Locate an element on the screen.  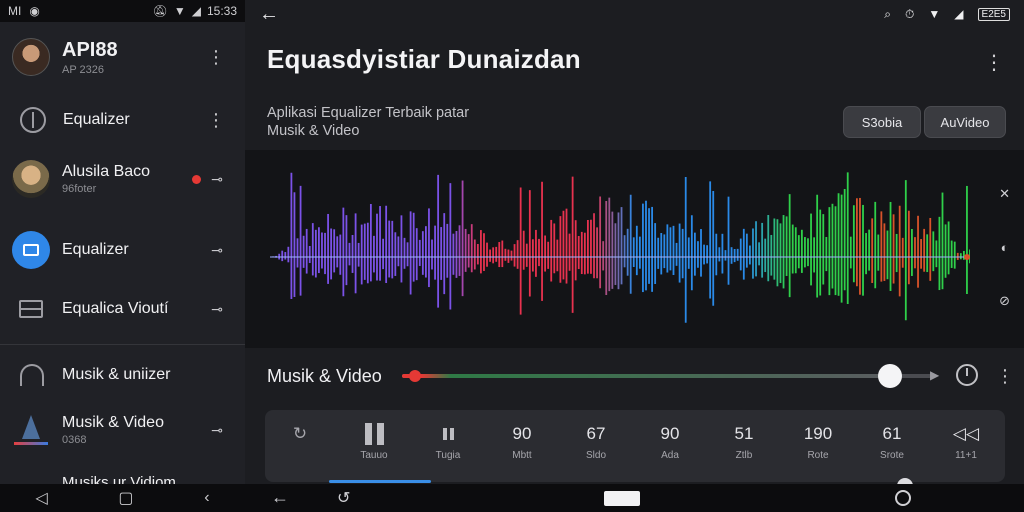
profile-sub: AP 2326 is located at coordinates (83, 69).